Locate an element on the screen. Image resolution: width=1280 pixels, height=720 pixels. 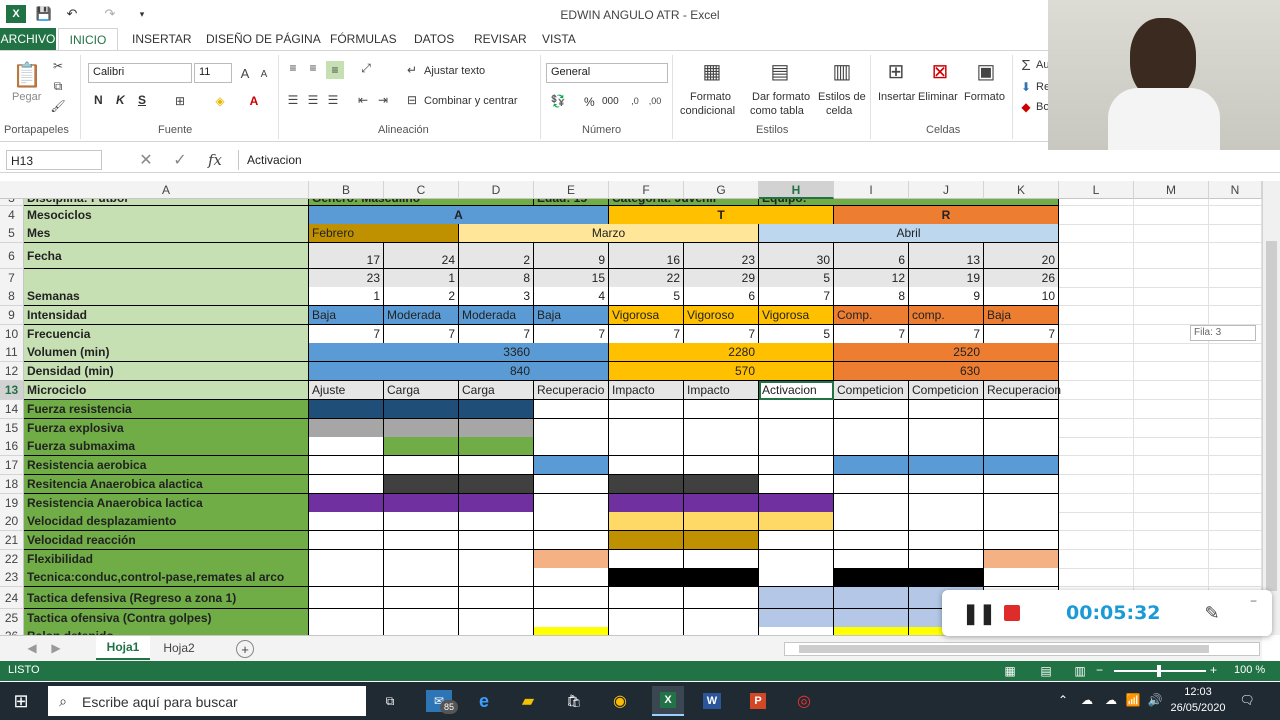
mesociclo-t: T is located at coordinates (721, 215).